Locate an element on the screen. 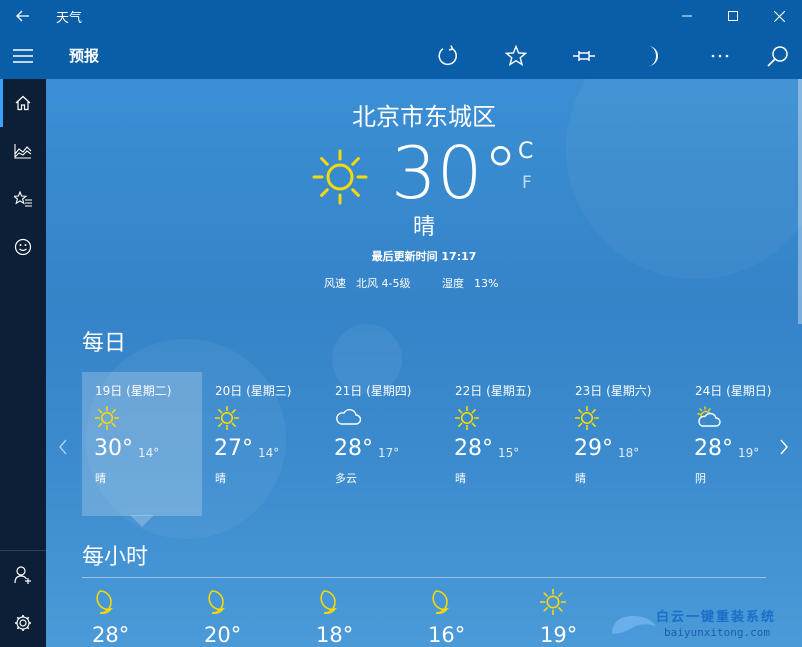  day-low-temp: 15° is located at coordinates (509, 453).